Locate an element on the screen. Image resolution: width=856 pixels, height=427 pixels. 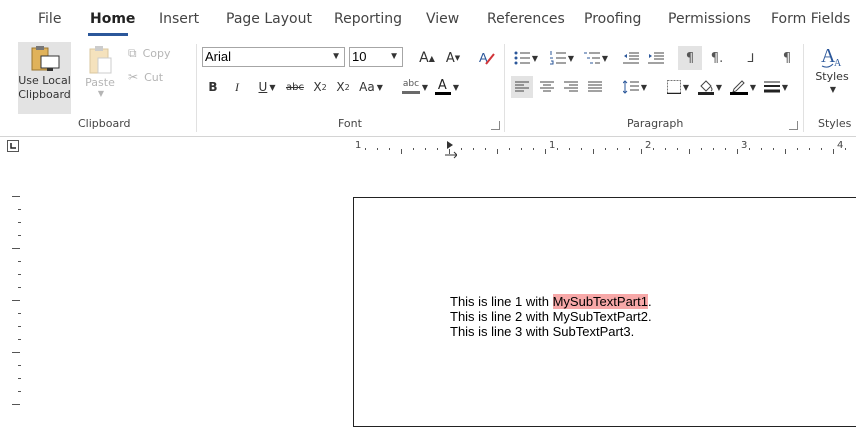
subscript-icon: X is located at coordinates (317, 87).